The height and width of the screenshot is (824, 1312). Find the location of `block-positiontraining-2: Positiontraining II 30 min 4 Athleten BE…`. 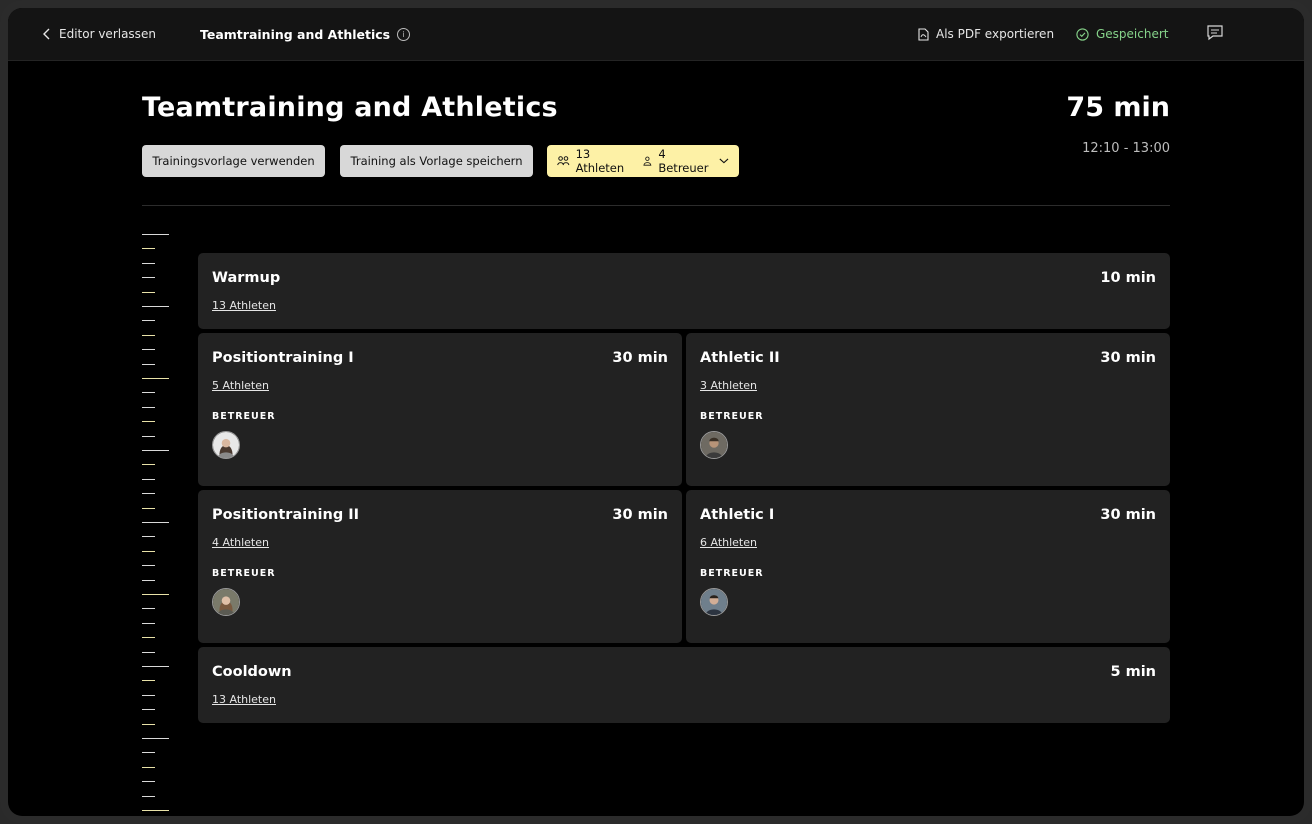

block-positiontraining-2: Positiontraining II 30 min 4 Athleten BE… is located at coordinates (440, 566).